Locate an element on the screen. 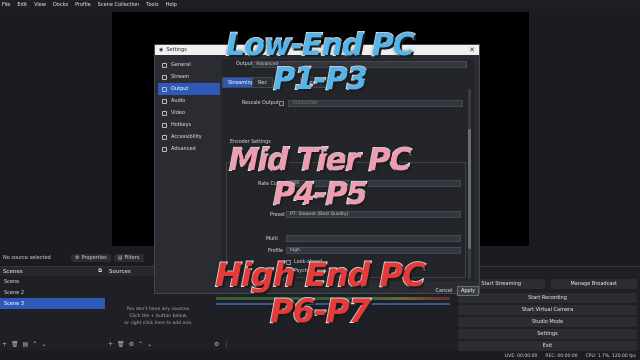 The image size is (640, 360). sidebar-item-accessibility: Accessibility is located at coordinates (189, 137).